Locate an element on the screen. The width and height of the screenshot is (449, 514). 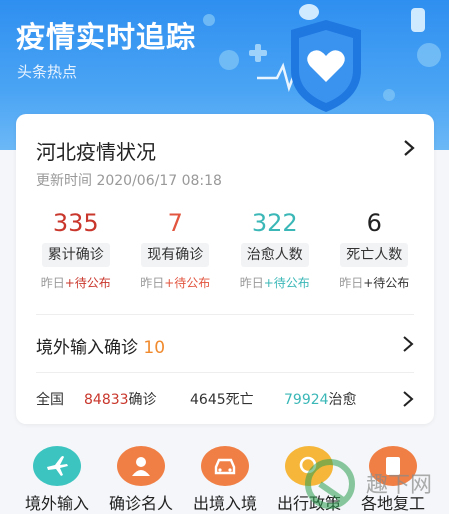
national-summary-row: 全国 84833确诊 4645死亡 79924治愈 is located at coordinates (225, 398).